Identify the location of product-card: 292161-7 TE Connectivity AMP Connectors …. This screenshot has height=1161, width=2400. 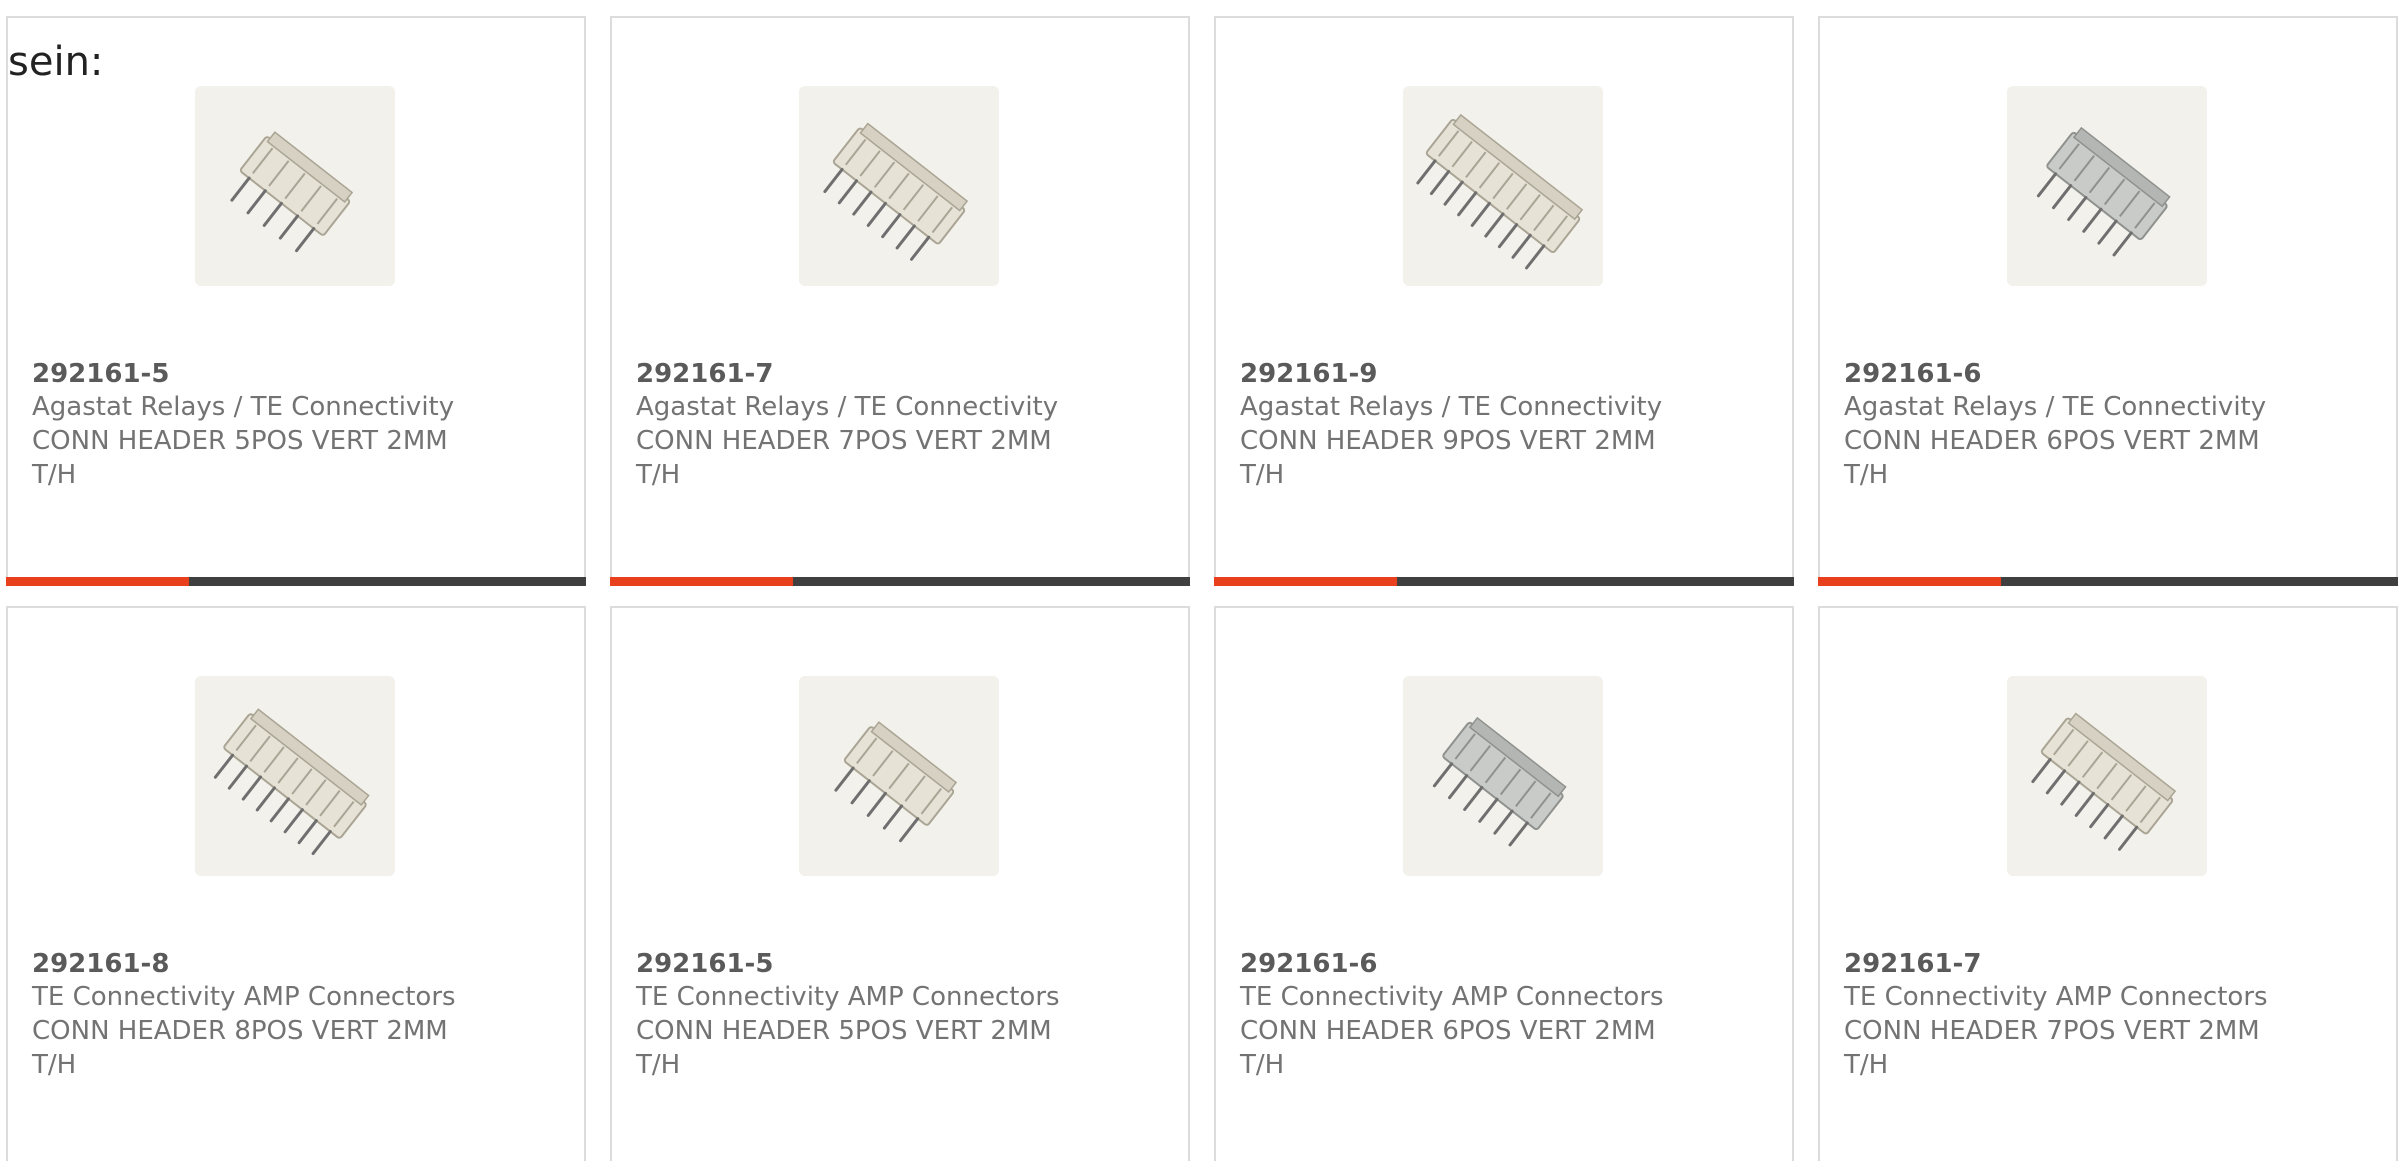
(2108, 883).